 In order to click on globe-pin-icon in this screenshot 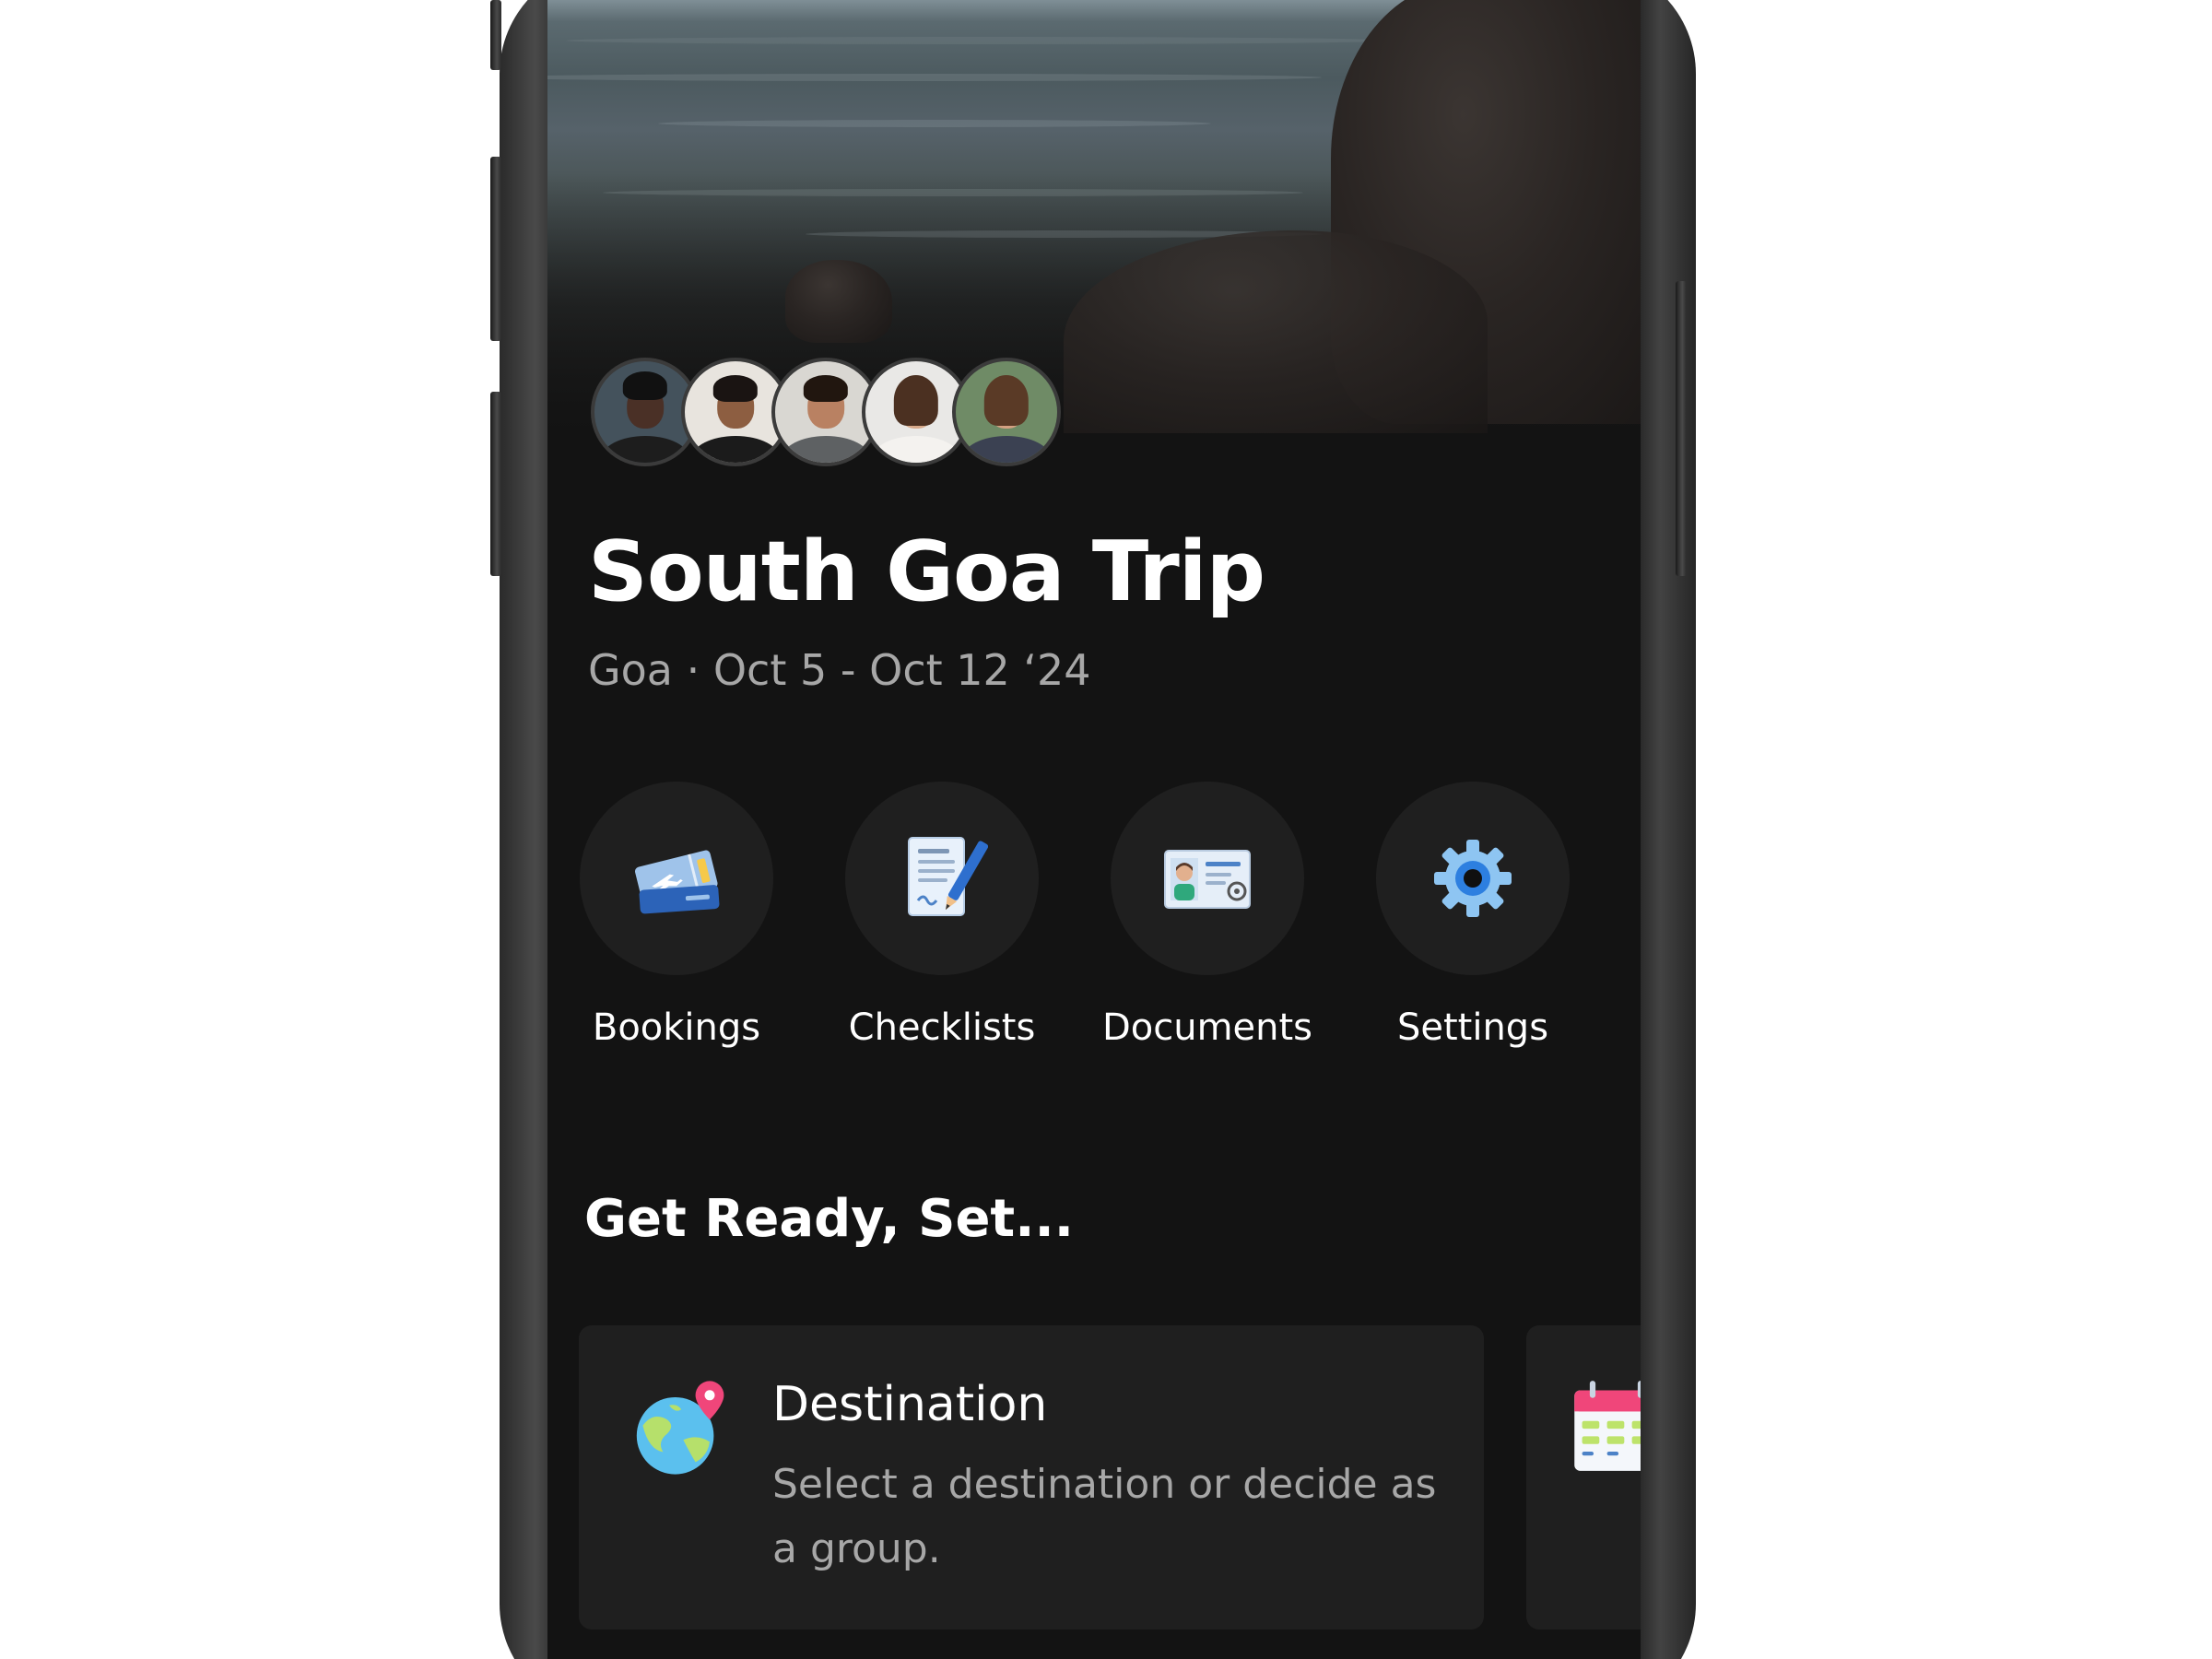, I will do `click(680, 1428)`.